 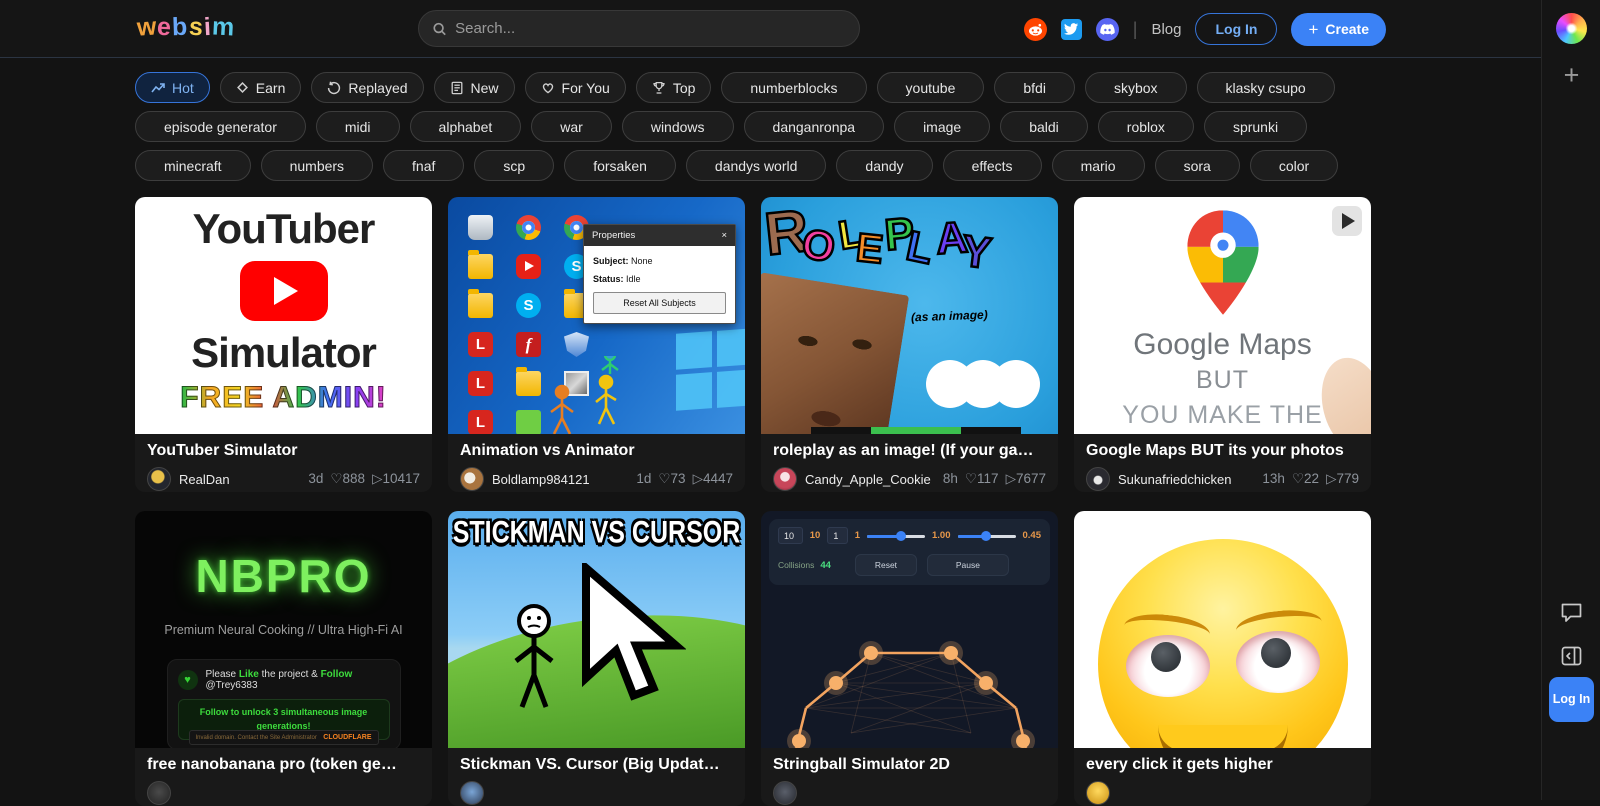 I want to click on rail-login-button: Log In, so click(x=1571, y=699).